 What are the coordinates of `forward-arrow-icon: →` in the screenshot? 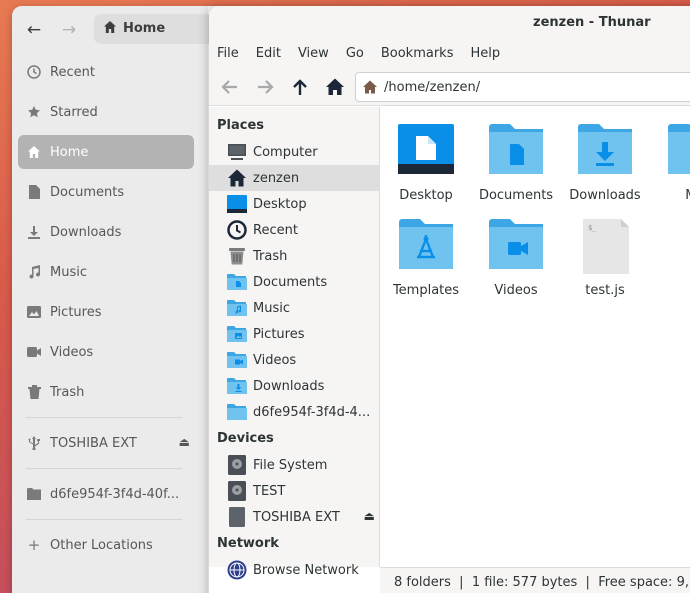 It's located at (69, 30).